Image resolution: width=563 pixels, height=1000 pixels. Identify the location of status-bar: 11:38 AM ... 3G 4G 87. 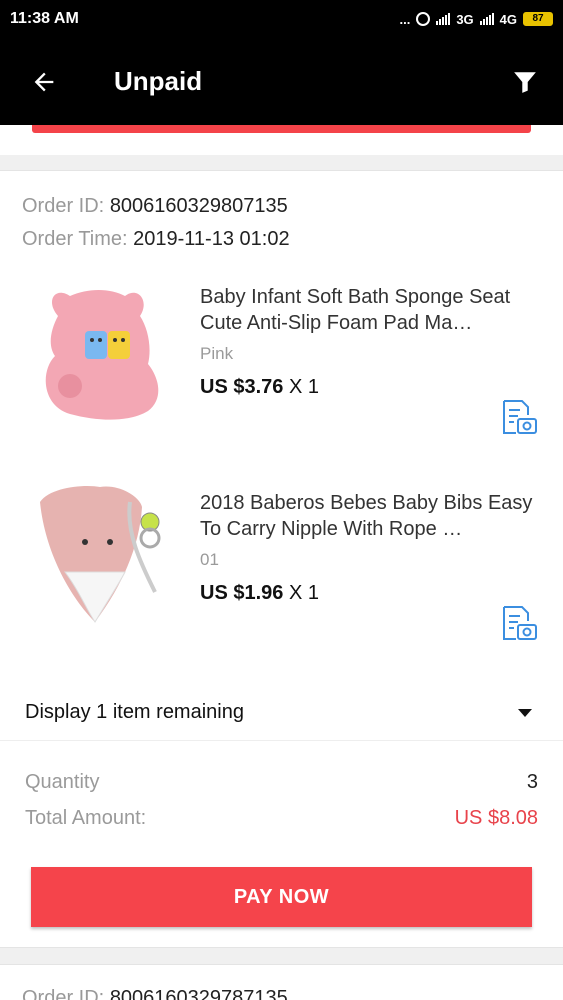
(281, 19).